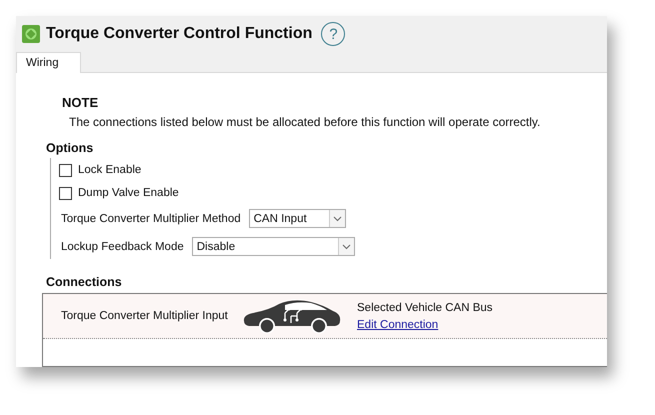  What do you see at coordinates (297, 218) in the screenshot?
I see `dropdown: CAN Input` at bounding box center [297, 218].